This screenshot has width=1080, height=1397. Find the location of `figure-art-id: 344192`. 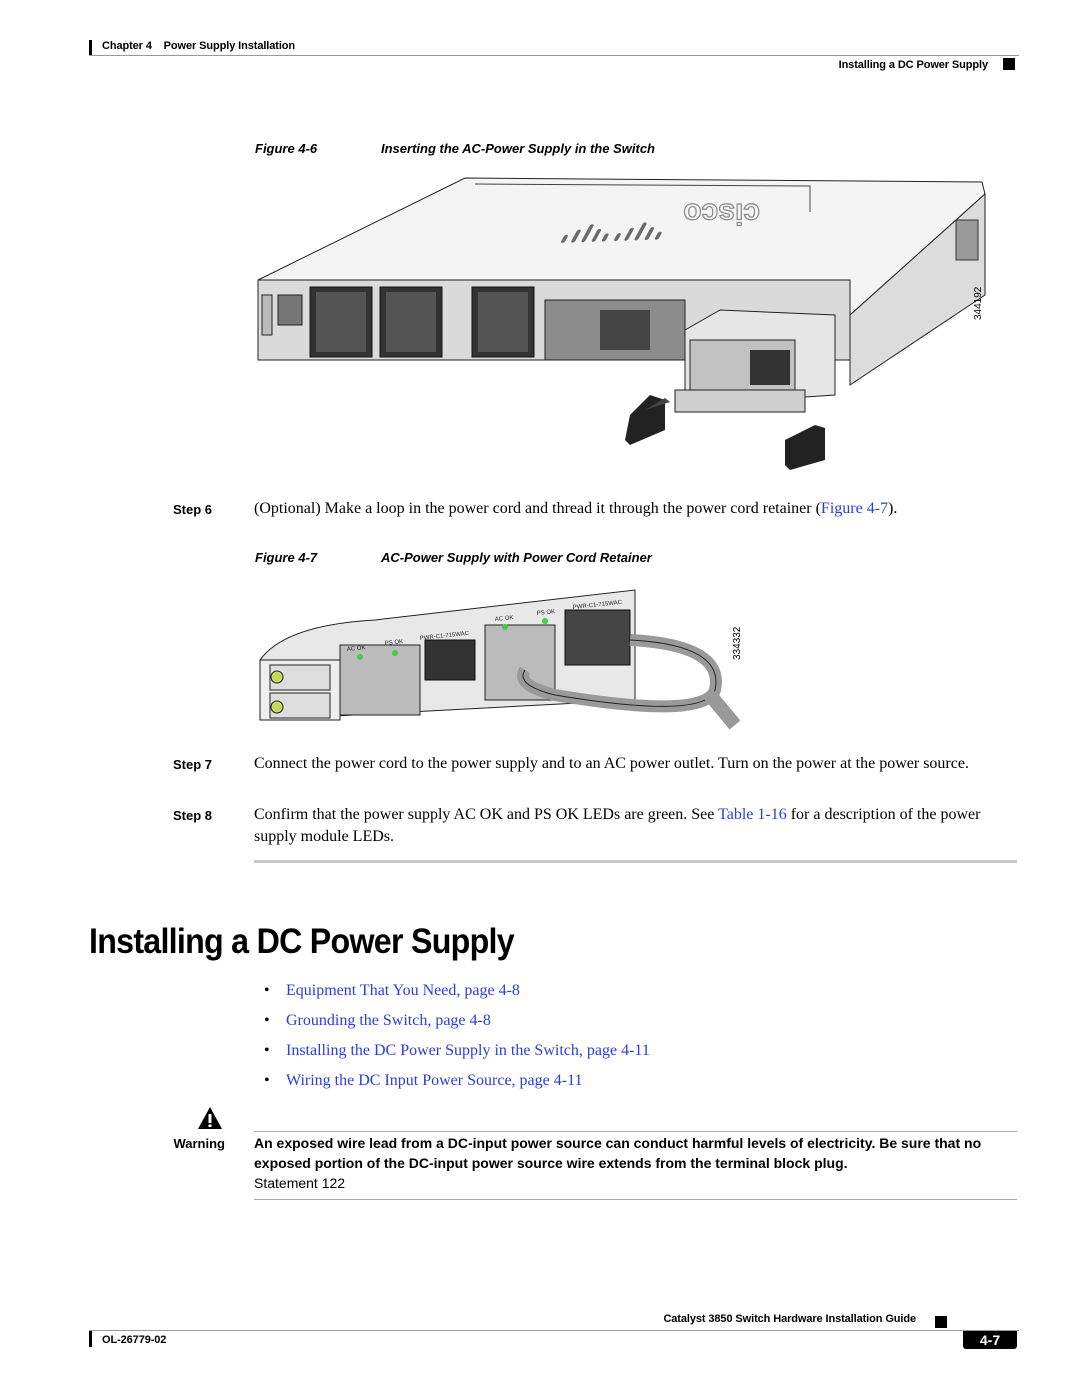

figure-art-id: 344192 is located at coordinates (978, 303).